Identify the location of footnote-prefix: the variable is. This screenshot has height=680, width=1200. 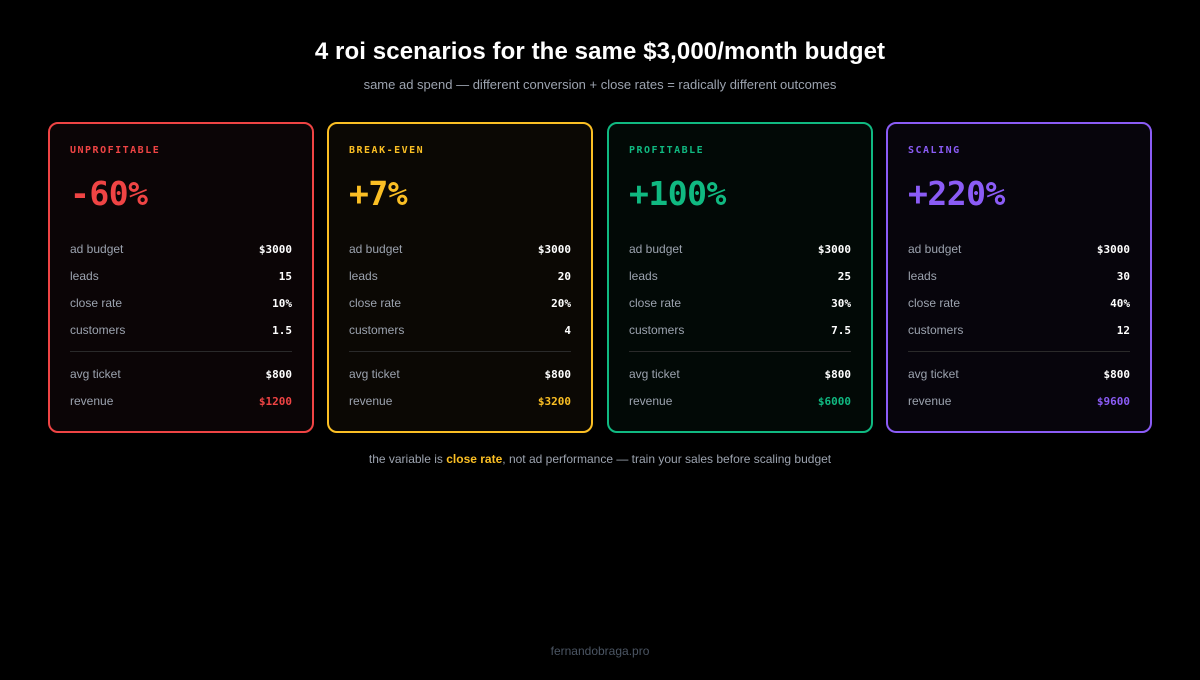
(407, 459).